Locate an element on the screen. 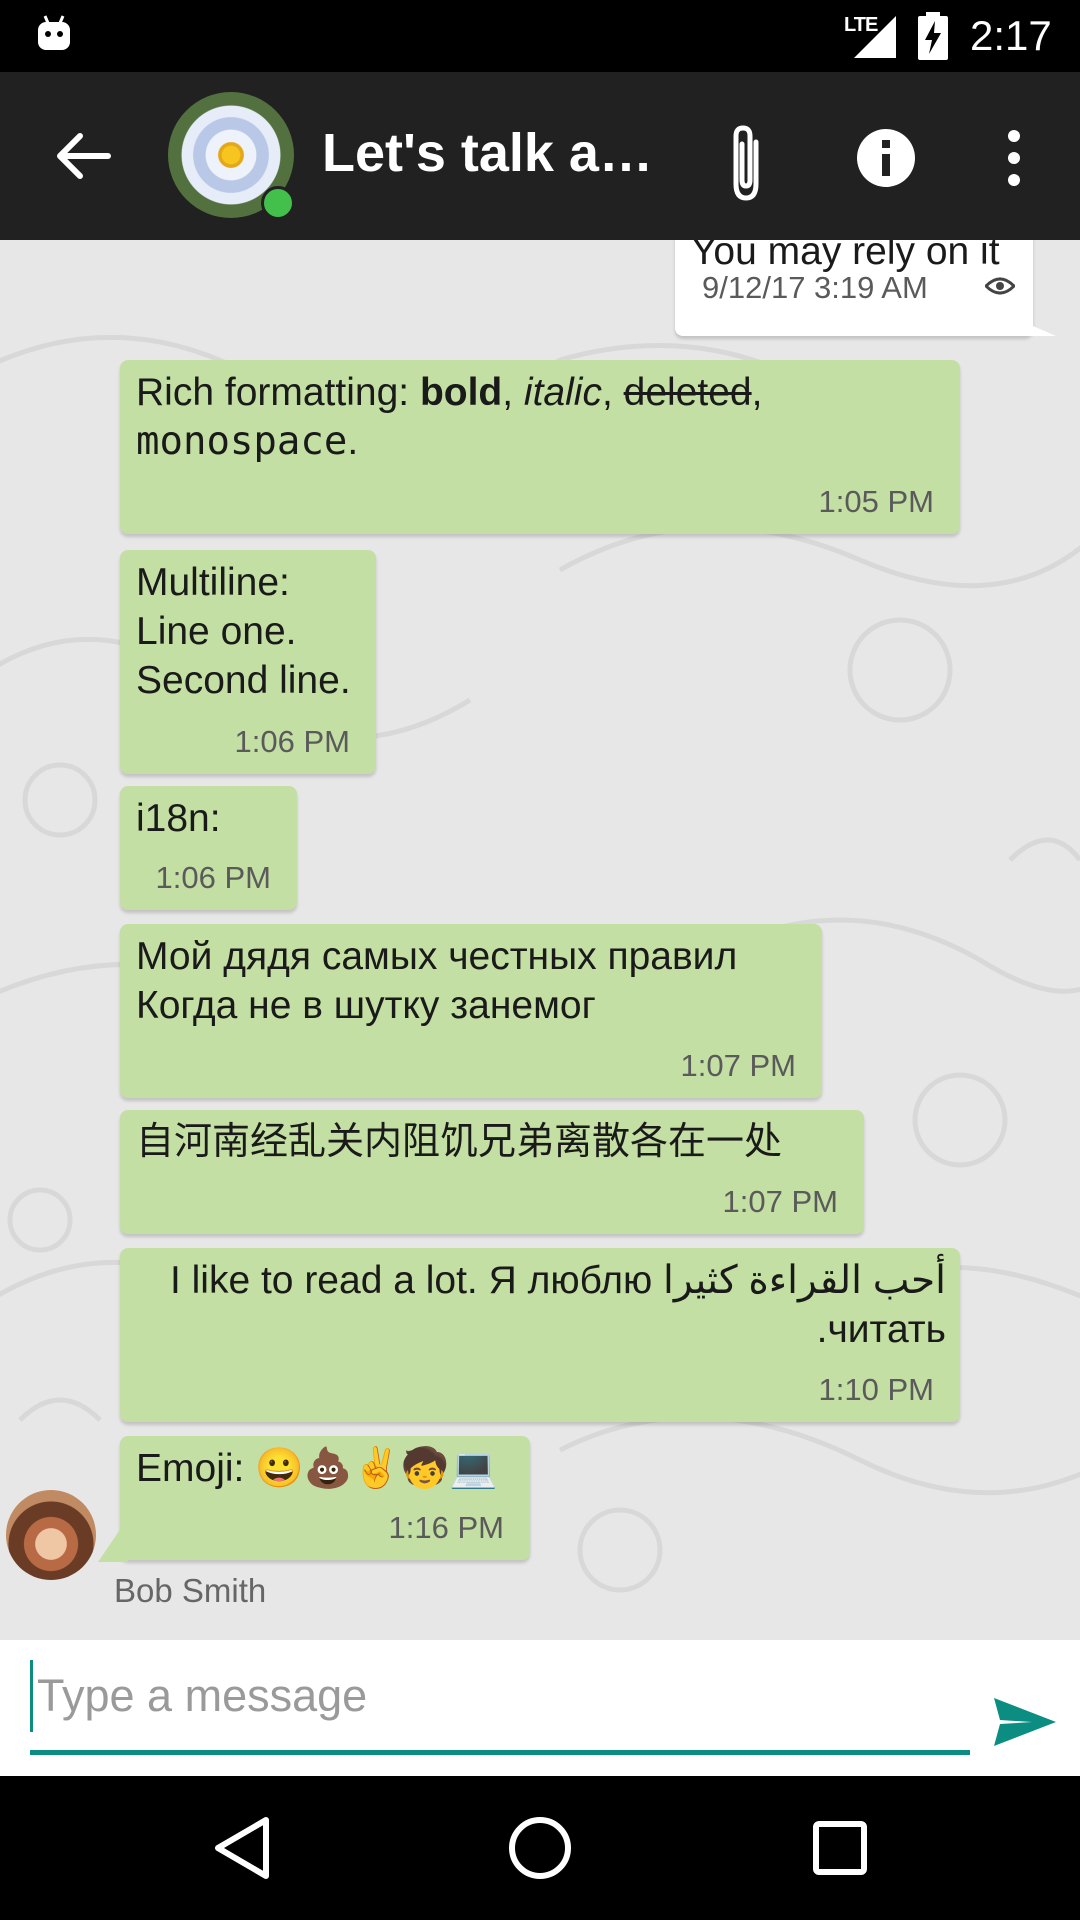  system-navigation-bar is located at coordinates (540, 1848).